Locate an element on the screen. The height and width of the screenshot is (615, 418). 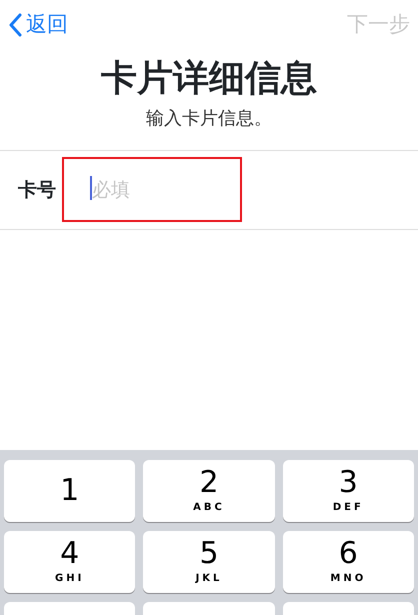
keypad-key: 1 is located at coordinates (70, 491).